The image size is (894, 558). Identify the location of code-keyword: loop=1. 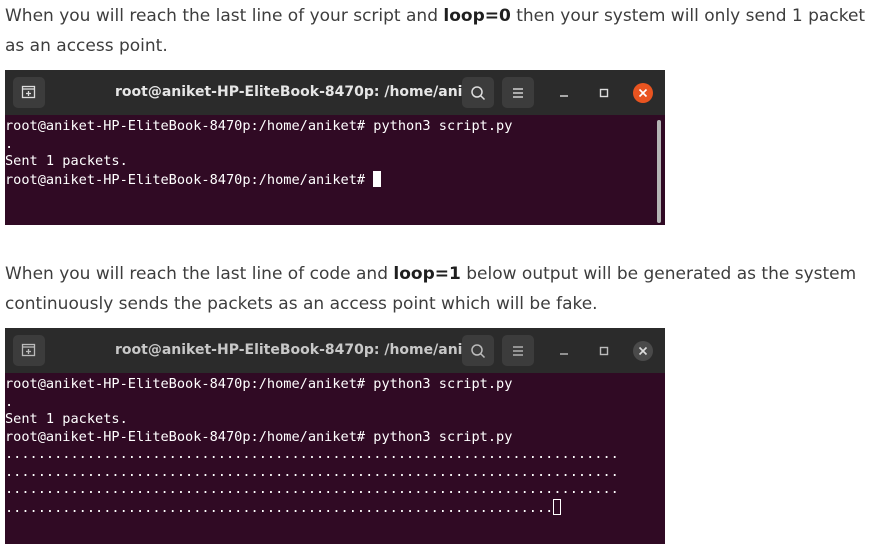
(427, 274).